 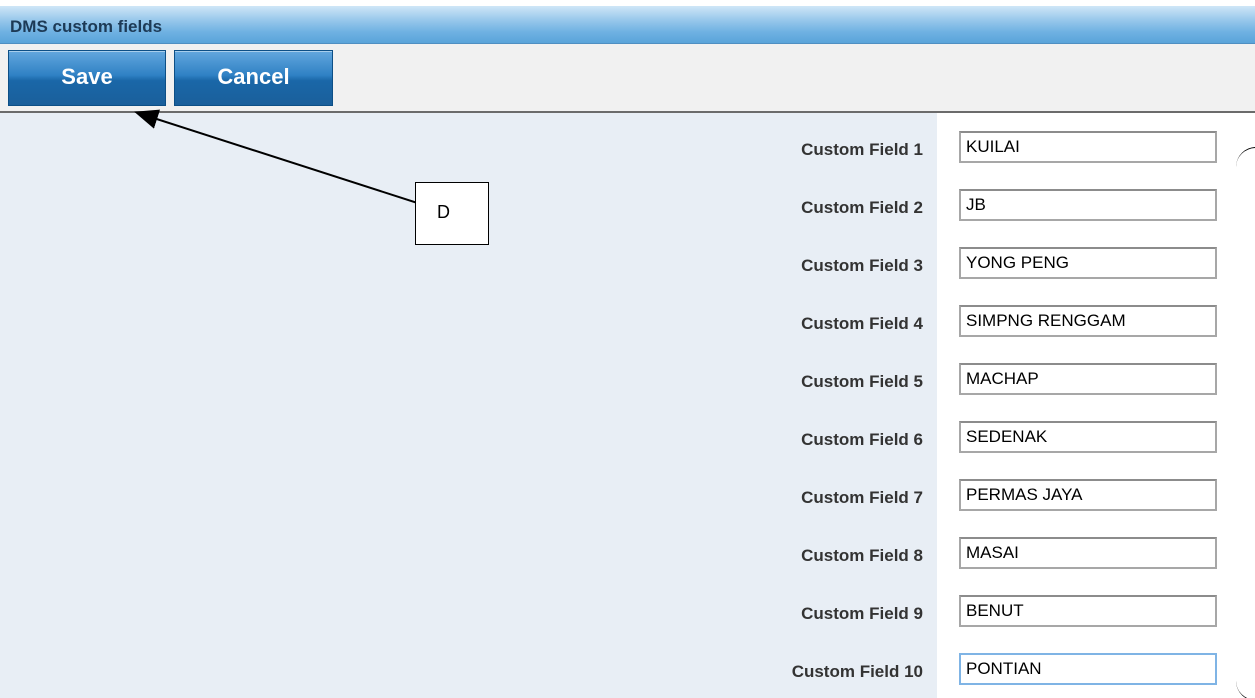 What do you see at coordinates (1088, 437) in the screenshot?
I see `custom-field-6-input` at bounding box center [1088, 437].